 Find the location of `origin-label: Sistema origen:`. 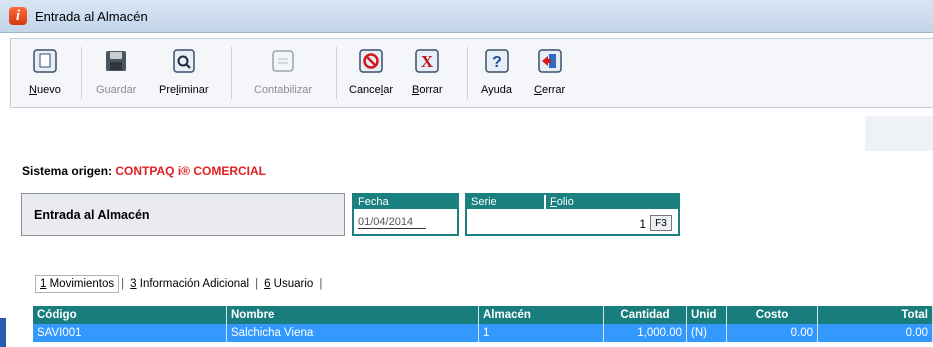

origin-label: Sistema origen: is located at coordinates (67, 171).